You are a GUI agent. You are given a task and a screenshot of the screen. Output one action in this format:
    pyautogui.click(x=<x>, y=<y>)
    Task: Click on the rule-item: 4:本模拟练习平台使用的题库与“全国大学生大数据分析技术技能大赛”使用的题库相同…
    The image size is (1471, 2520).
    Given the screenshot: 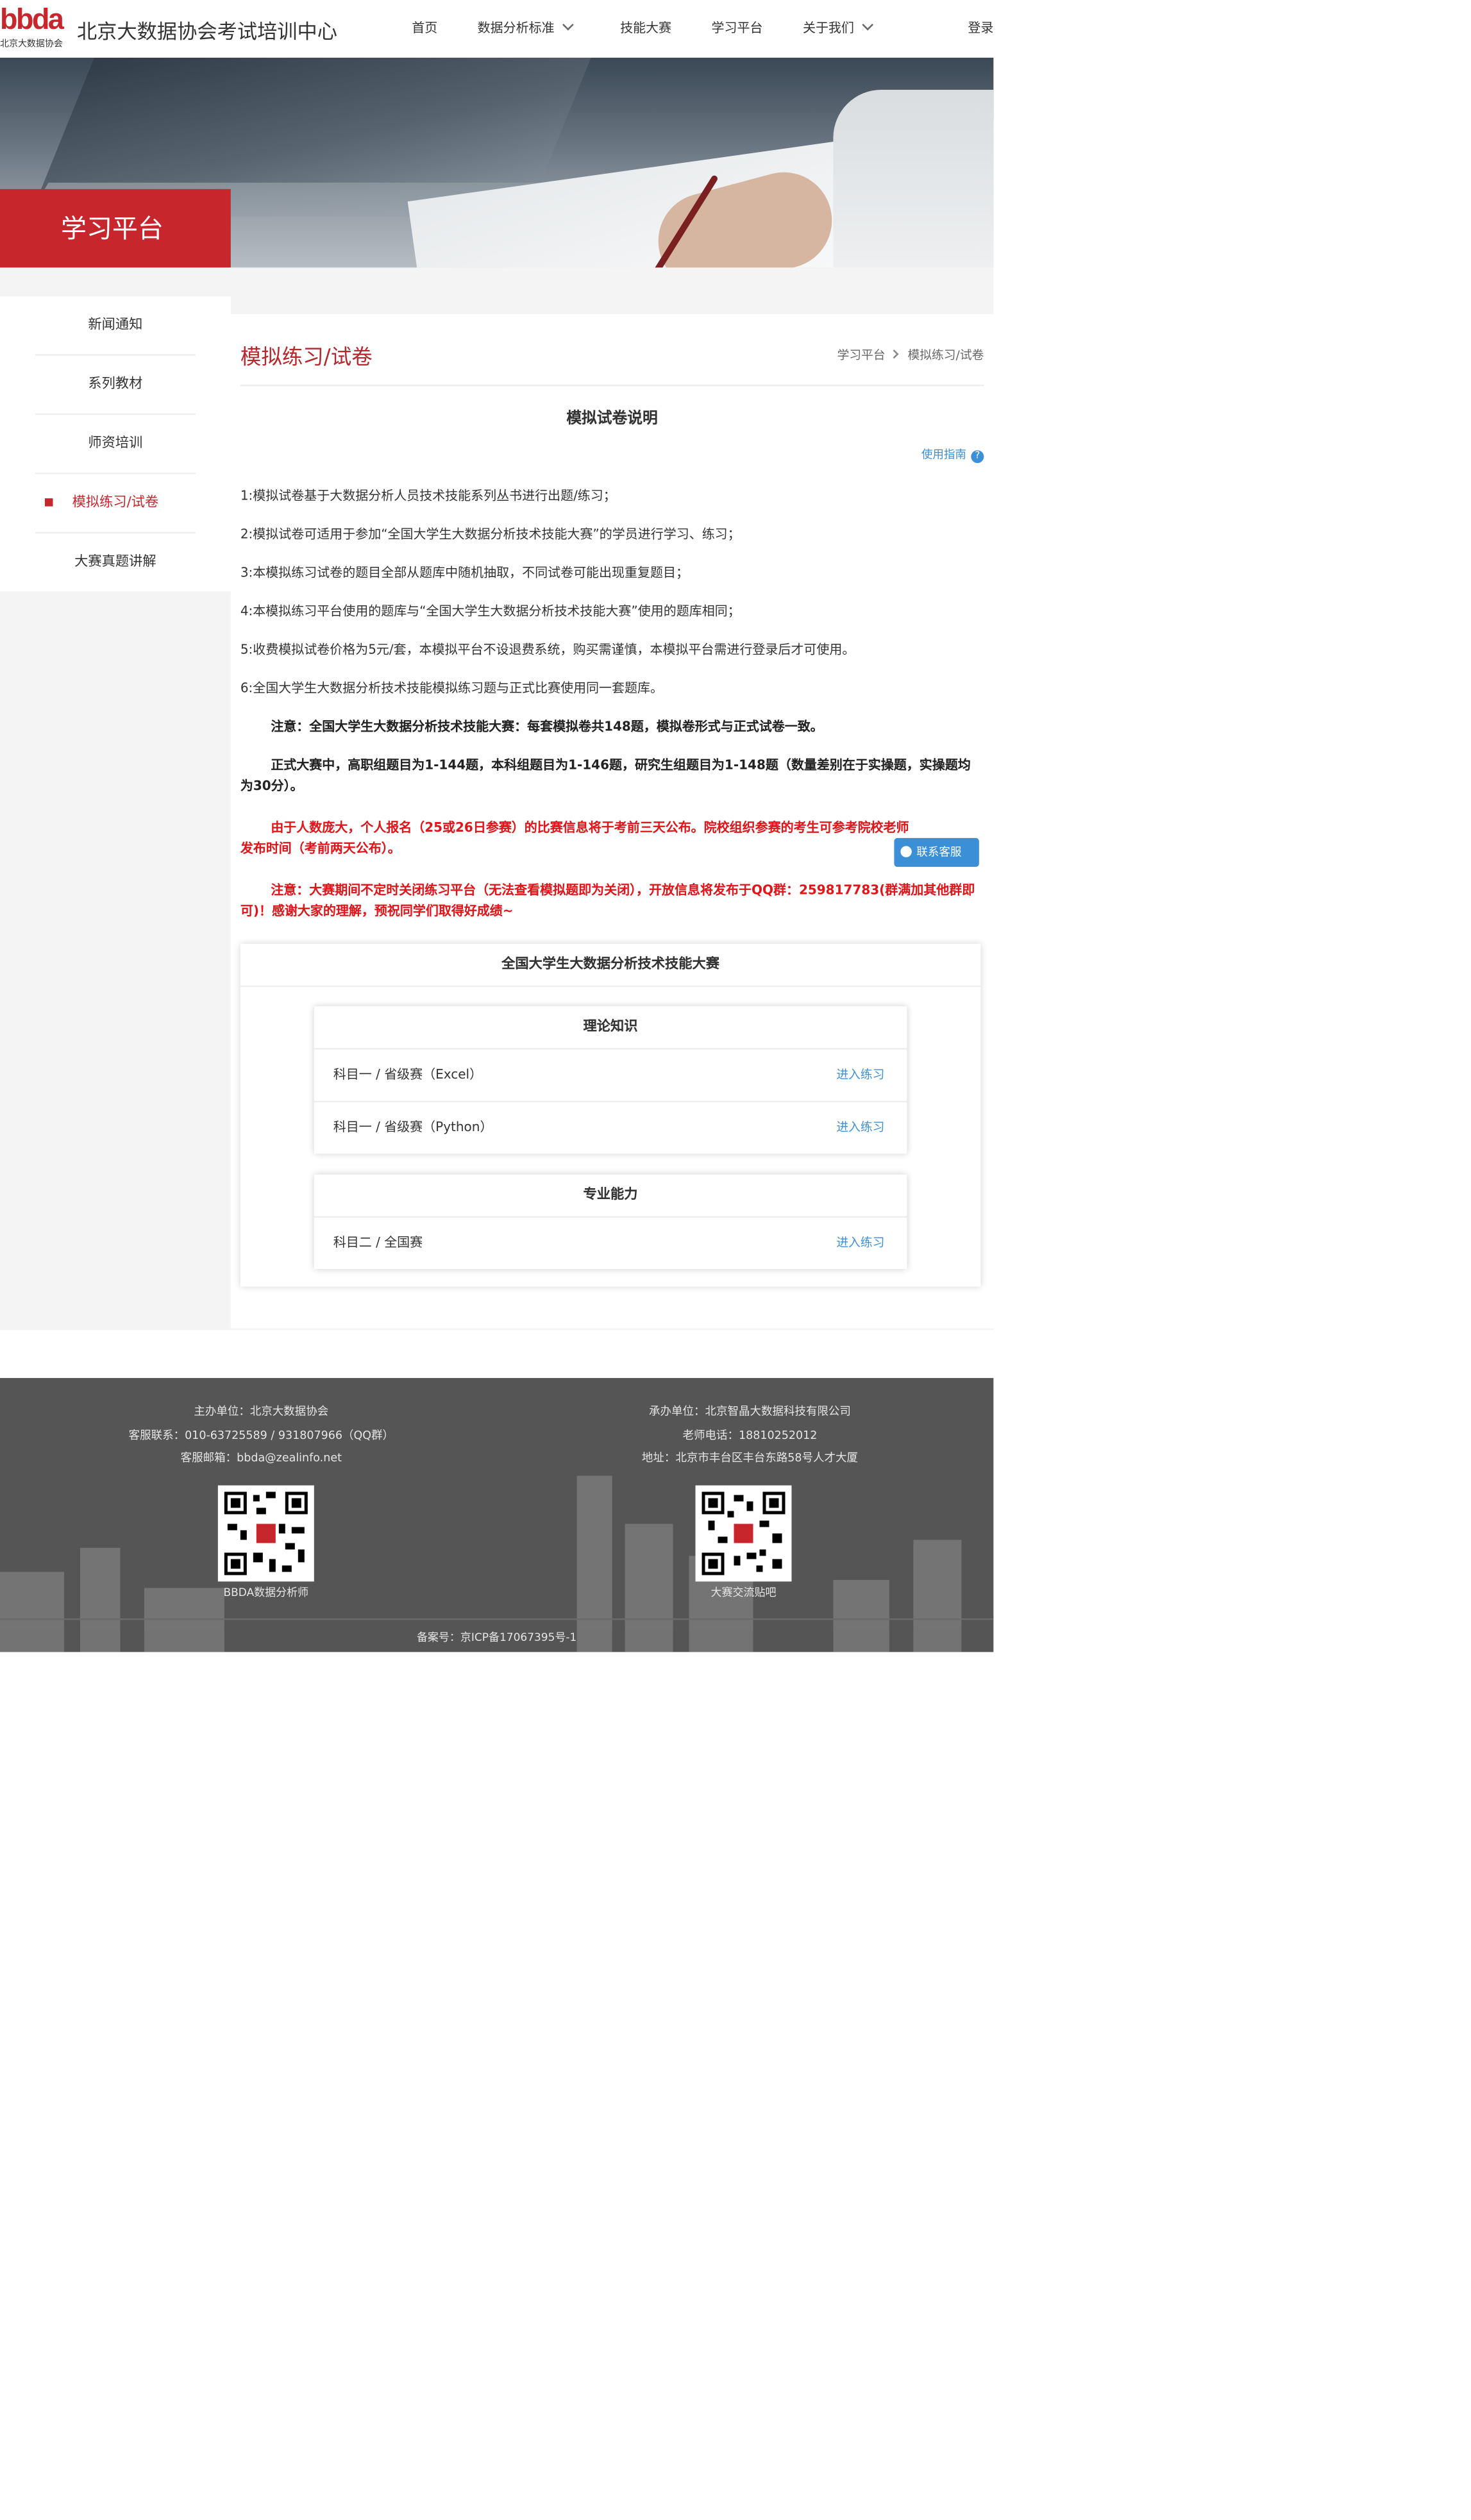 What is the action you would take?
    pyautogui.click(x=490, y=611)
    